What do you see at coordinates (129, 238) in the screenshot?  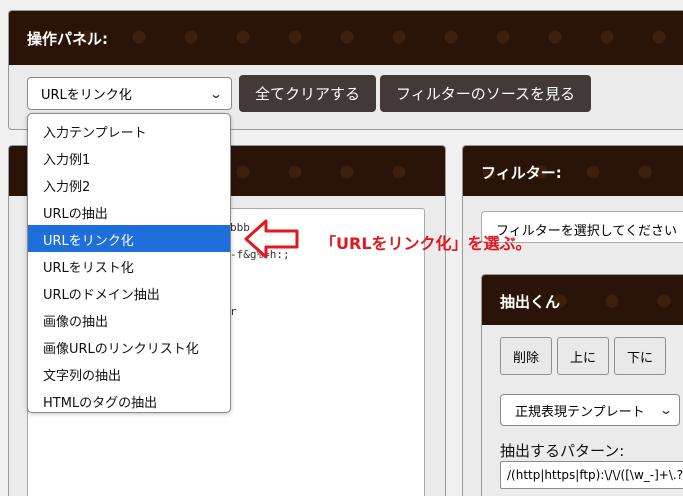 I see `dropdown-option-selected: URLをリンク化` at bounding box center [129, 238].